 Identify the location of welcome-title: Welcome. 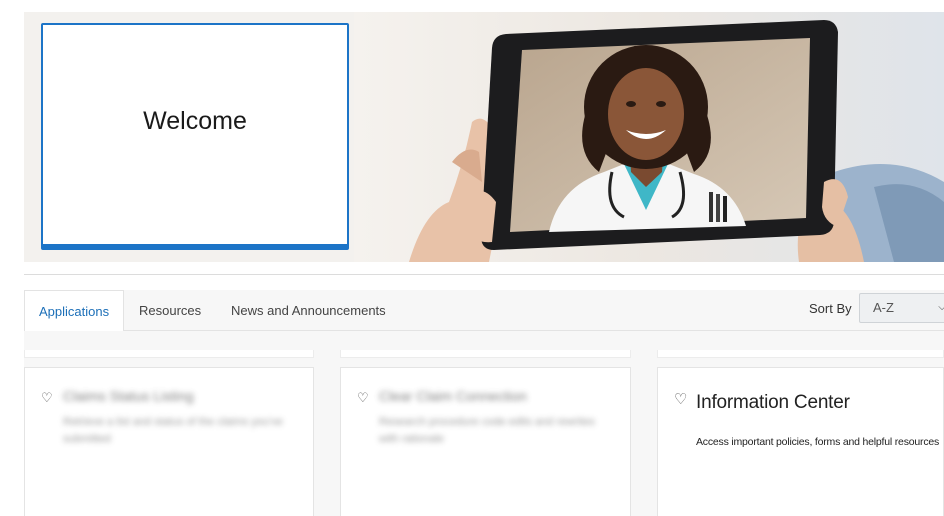
(195, 121).